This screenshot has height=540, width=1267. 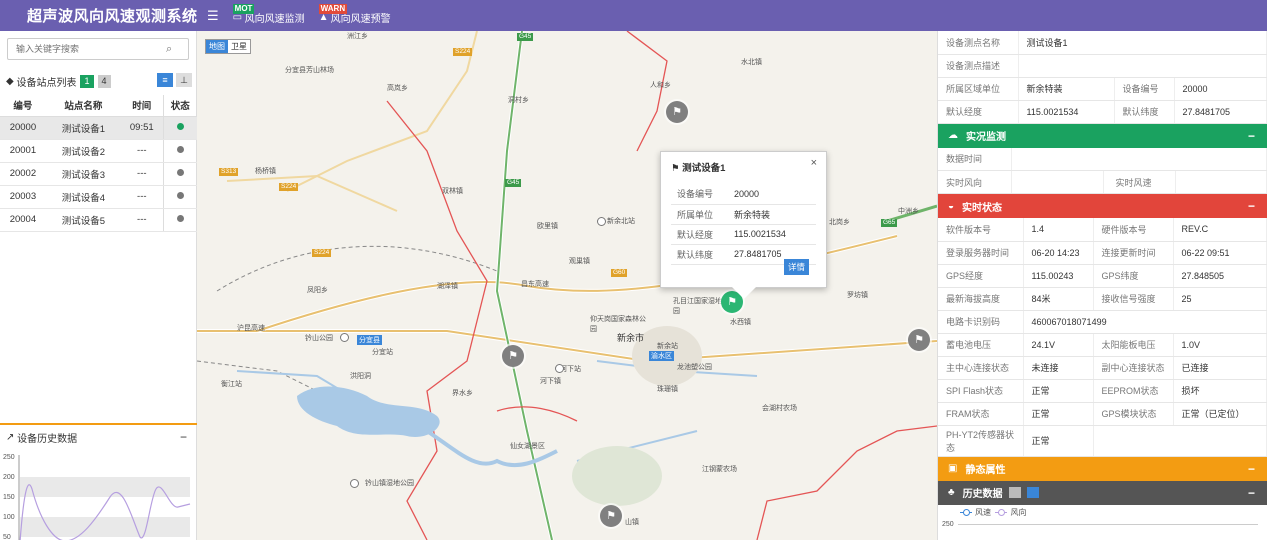 What do you see at coordinates (675, 168) in the screenshot?
I see `flag-icon: ⚑` at bounding box center [675, 168].